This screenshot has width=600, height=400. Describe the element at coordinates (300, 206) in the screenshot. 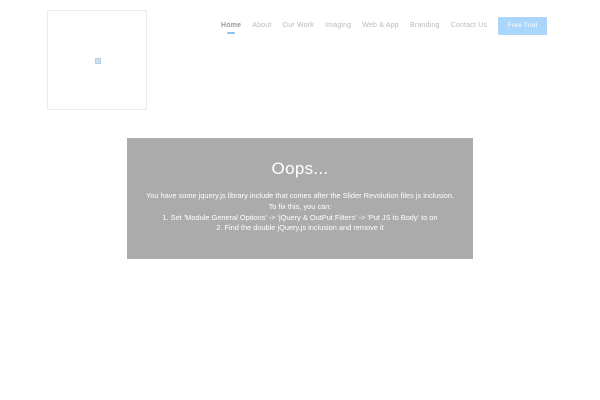

I see `error-line: To fix this, you can:` at that location.